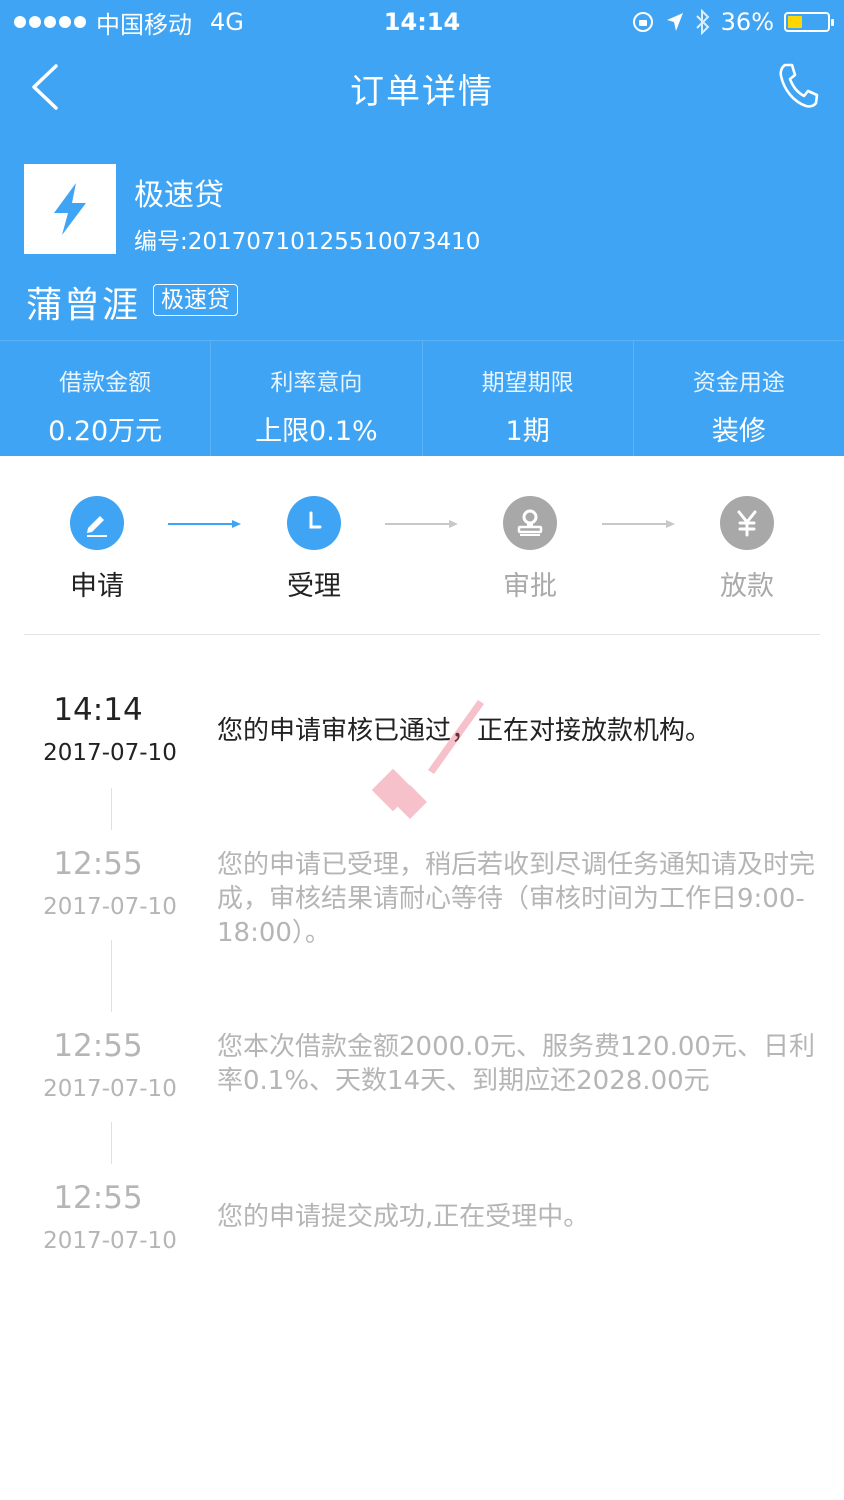 This screenshot has height=1500, width=844. Describe the element at coordinates (106, 398) in the screenshot. I see `stat-amount: 借款金额 0.20万元` at that location.